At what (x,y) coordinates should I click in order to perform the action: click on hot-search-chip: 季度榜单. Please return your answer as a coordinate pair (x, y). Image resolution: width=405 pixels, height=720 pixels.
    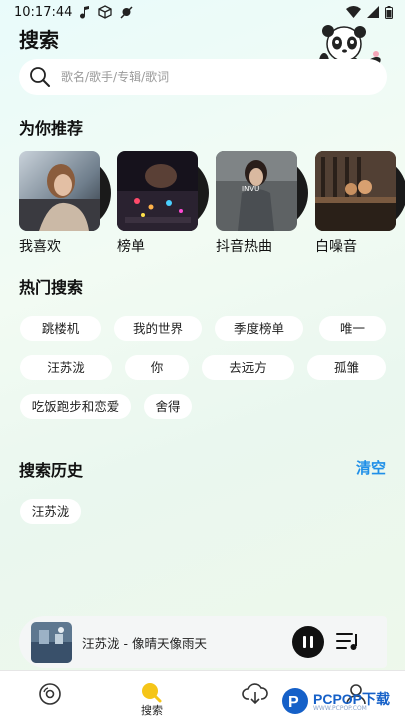
    Looking at the image, I should click on (259, 328).